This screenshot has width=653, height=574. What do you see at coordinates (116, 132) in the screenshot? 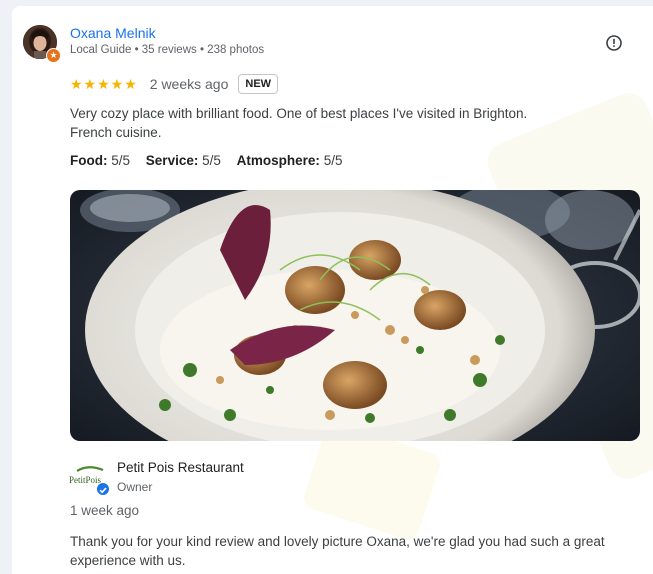
I see `review-text-line: French cuisine.` at bounding box center [116, 132].